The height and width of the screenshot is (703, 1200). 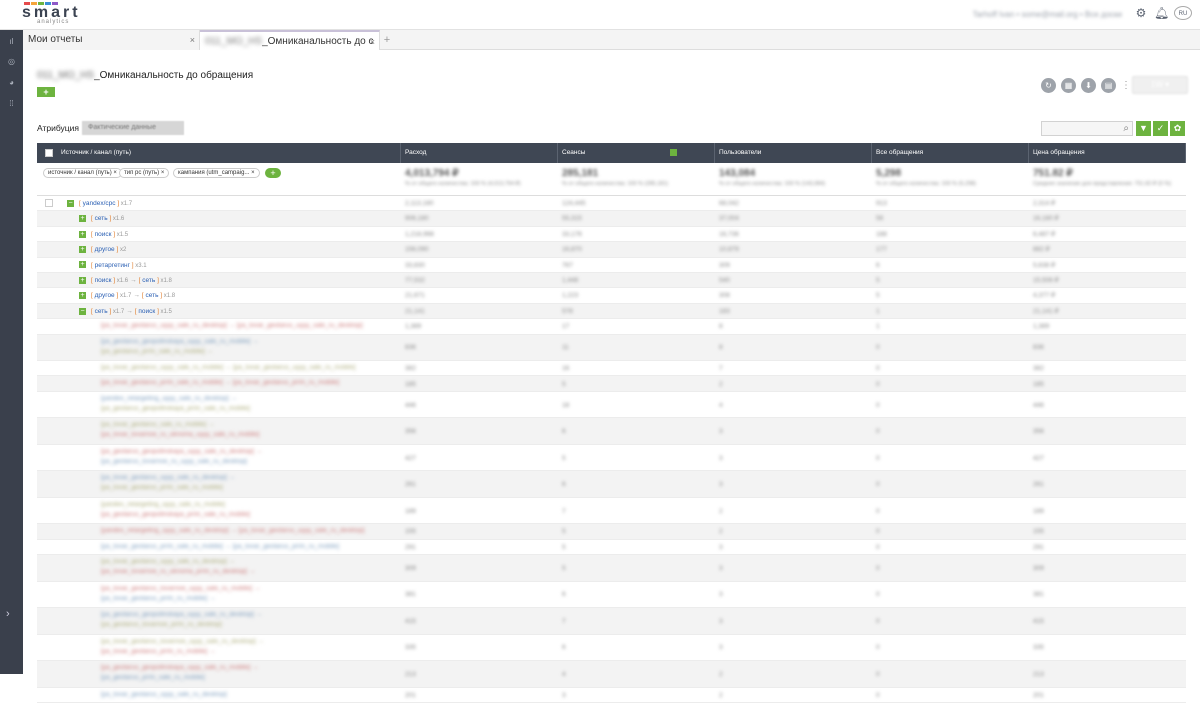 I want to click on metric-cell: 309, so click(x=410, y=568).